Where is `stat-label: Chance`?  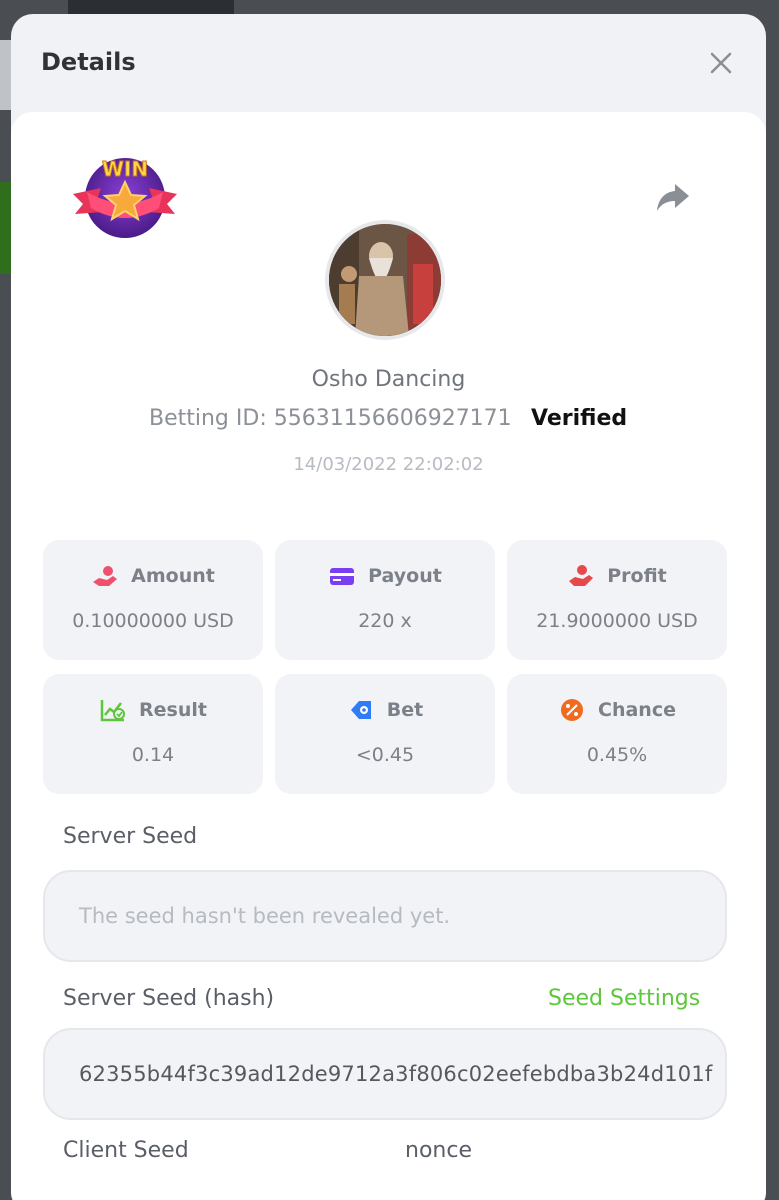
stat-label: Chance is located at coordinates (637, 710).